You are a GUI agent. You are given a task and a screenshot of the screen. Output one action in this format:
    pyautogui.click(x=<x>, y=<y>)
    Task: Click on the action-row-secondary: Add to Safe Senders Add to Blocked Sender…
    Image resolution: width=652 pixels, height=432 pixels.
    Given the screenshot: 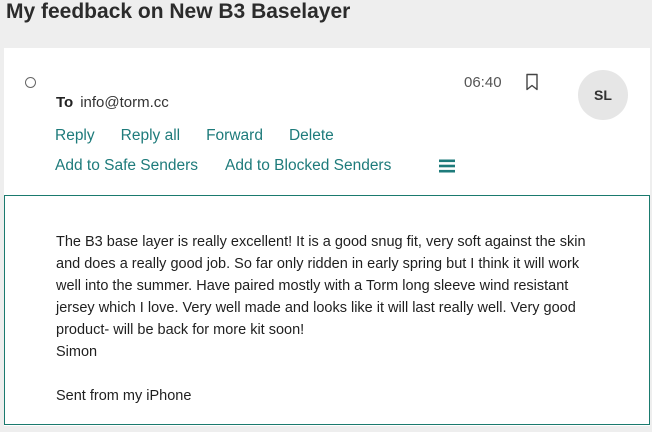 What is the action you would take?
    pyautogui.click(x=223, y=166)
    